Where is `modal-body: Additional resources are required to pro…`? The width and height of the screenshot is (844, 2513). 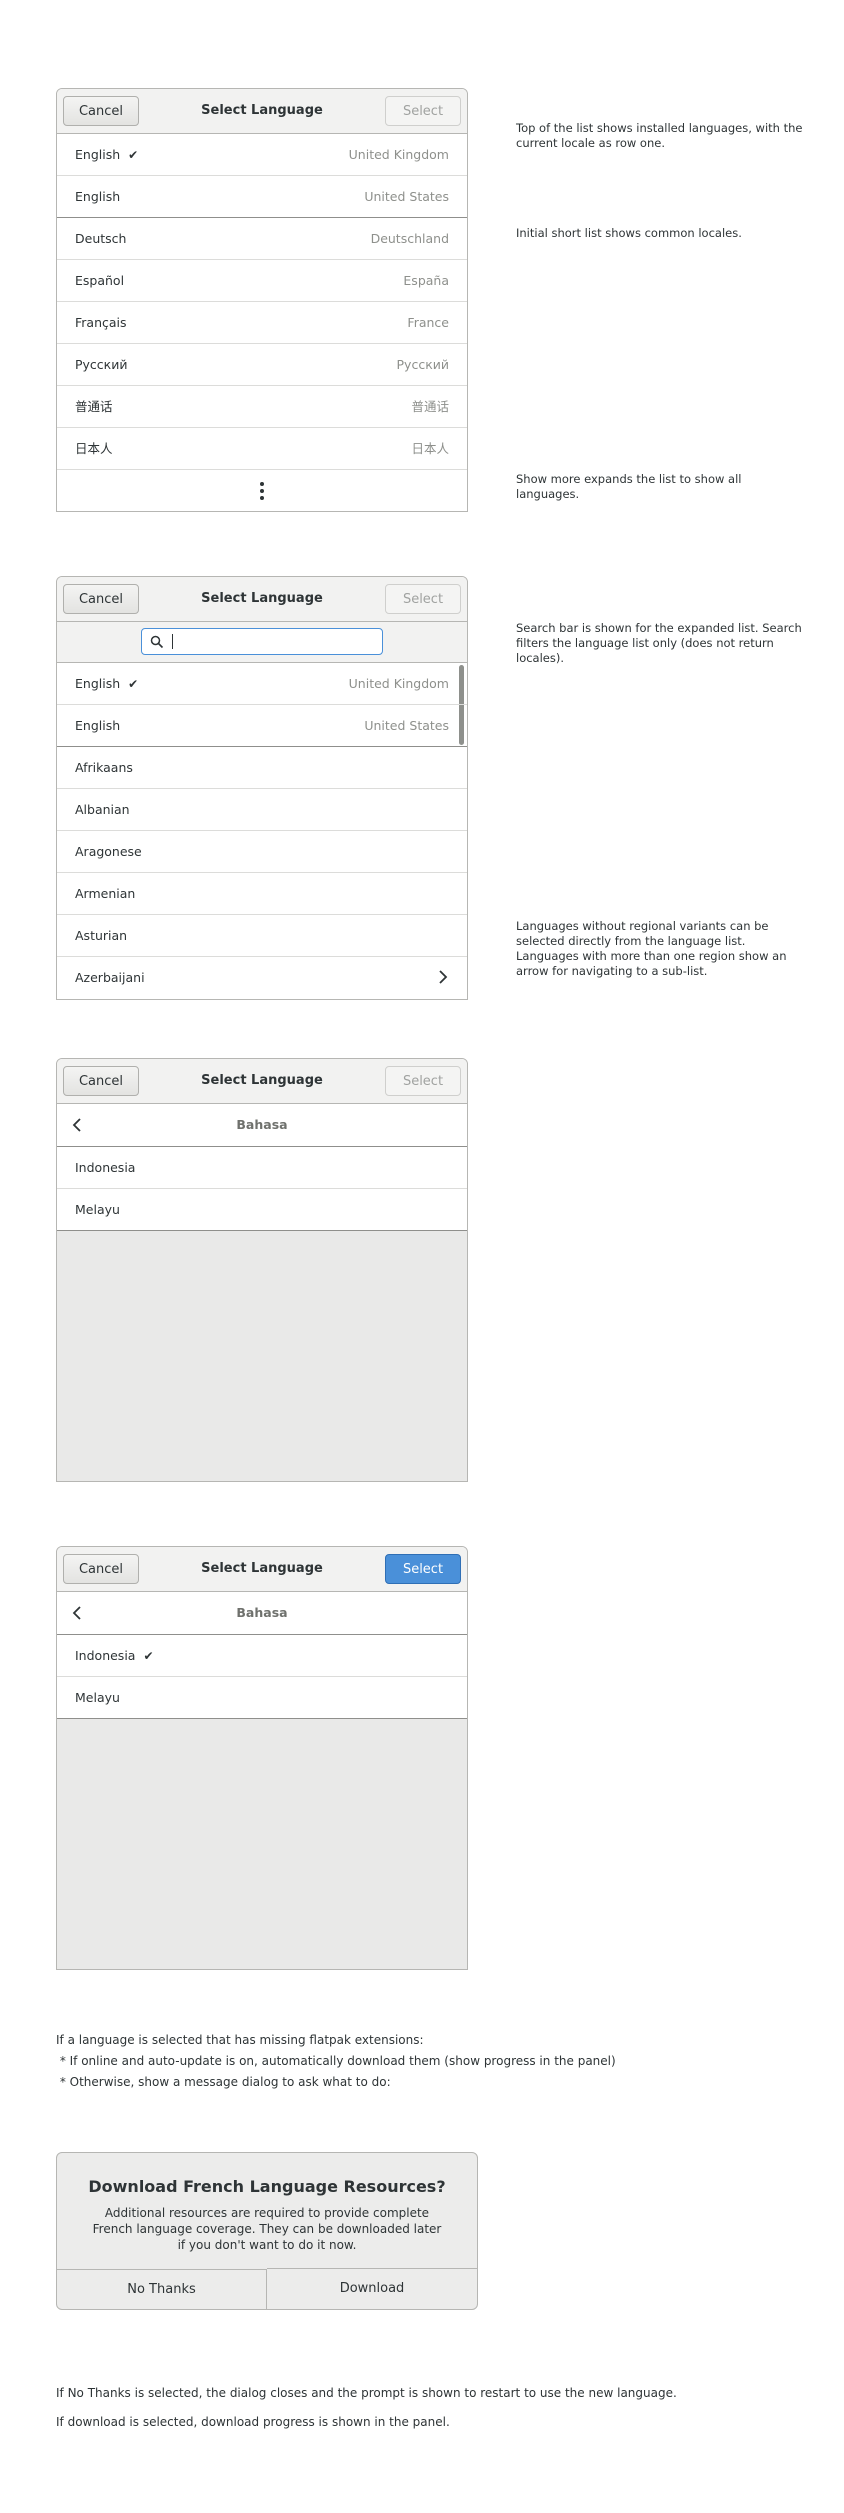
modal-body: Additional resources are required to pro… is located at coordinates (267, 2229).